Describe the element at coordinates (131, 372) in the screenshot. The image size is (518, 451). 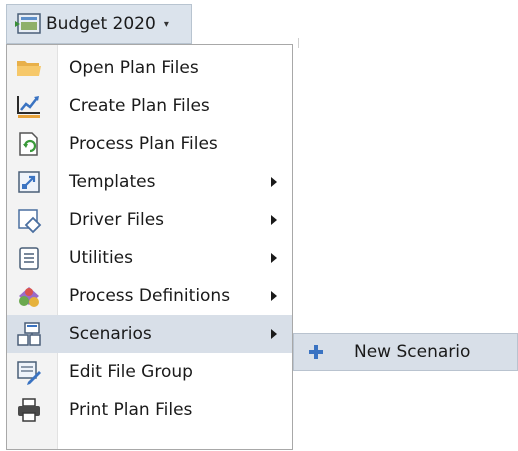
I see `menu-item-label: Edit File Group` at that location.